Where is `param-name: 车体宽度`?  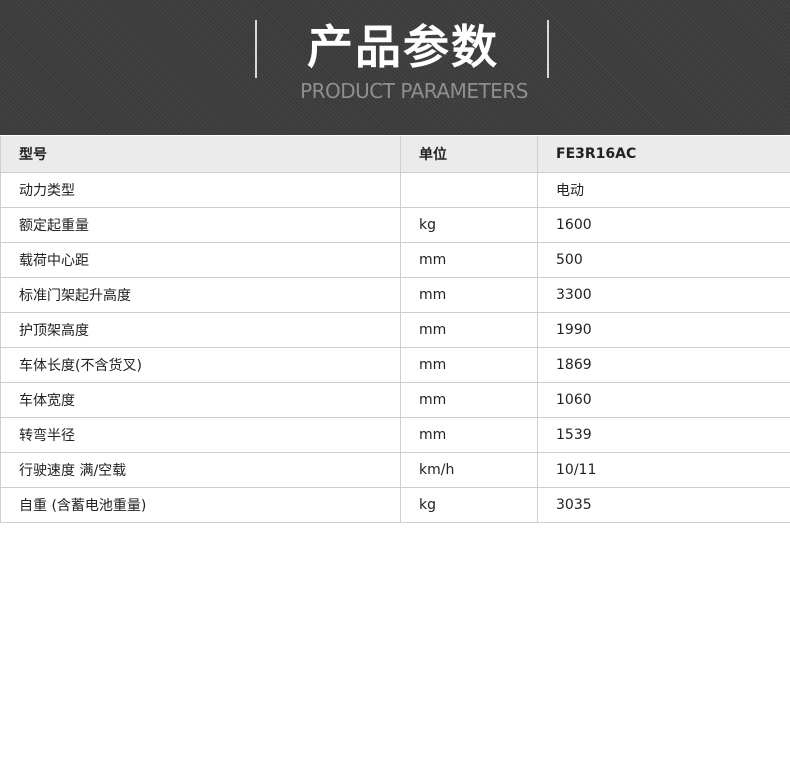 param-name: 车体宽度 is located at coordinates (200, 400).